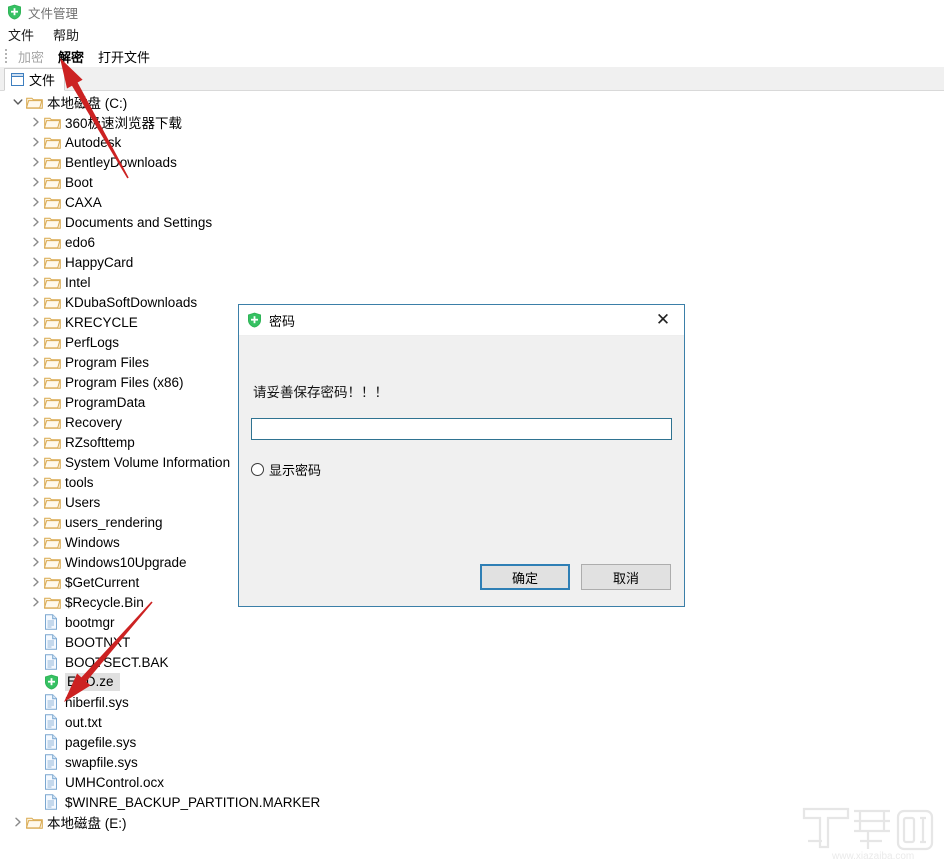 The image size is (944, 867). I want to click on cancel-button: 取消, so click(626, 577).